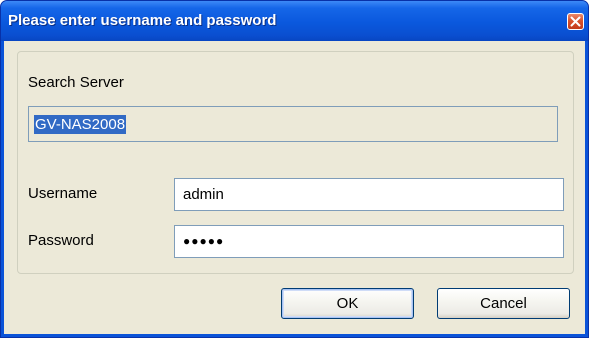 The width and height of the screenshot is (589, 338). Describe the element at coordinates (80, 124) in the screenshot. I see `search-server-value: GV-NAS2008` at that location.